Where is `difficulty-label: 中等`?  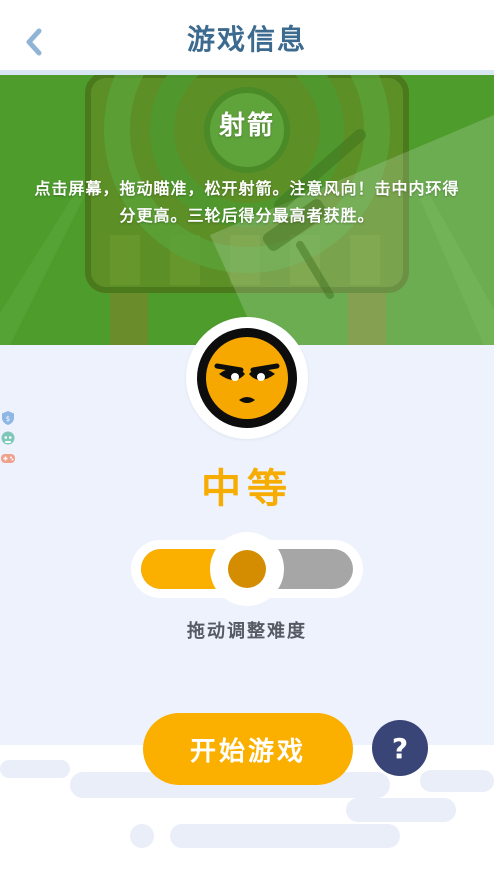
difficulty-label: 中等 is located at coordinates (247, 489).